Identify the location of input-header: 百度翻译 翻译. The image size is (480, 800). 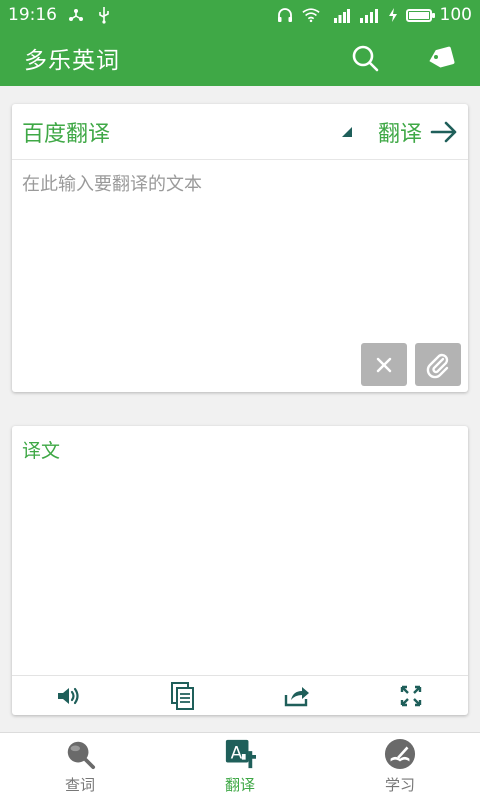
(240, 132).